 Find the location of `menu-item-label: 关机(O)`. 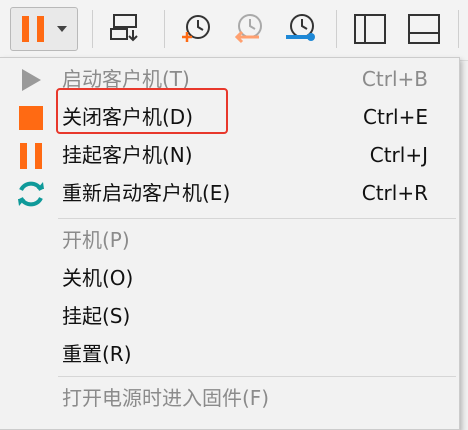

menu-item-label: 关机(O) is located at coordinates (98, 278).